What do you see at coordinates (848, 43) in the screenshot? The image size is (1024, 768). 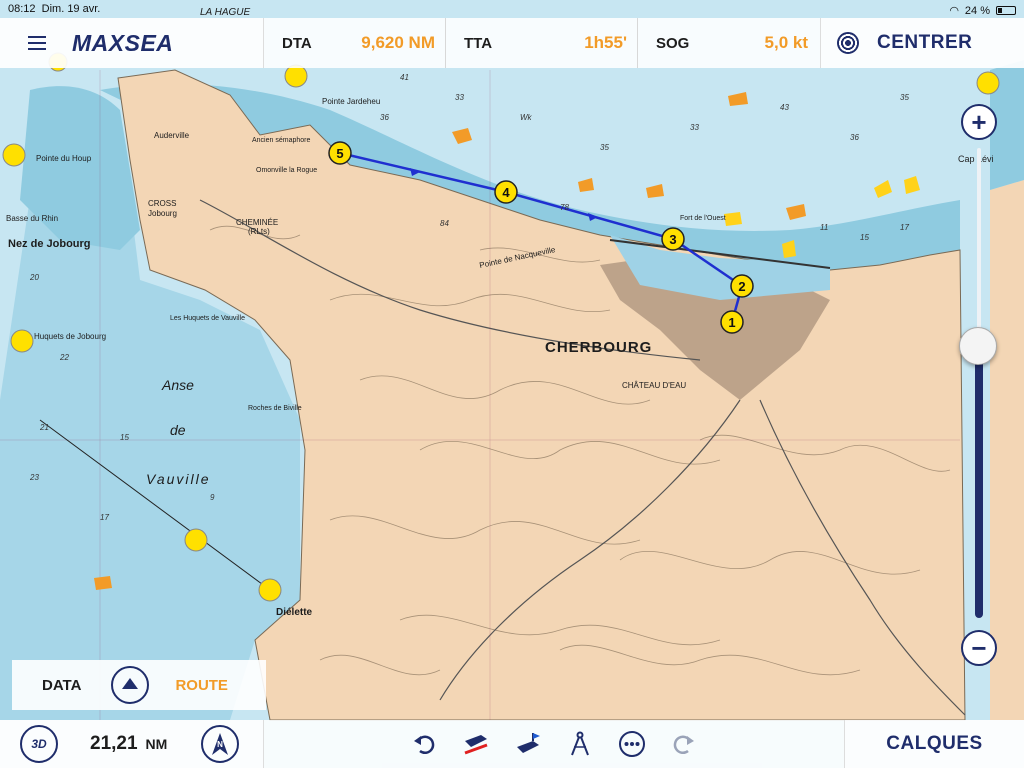 I see `target-icon` at bounding box center [848, 43].